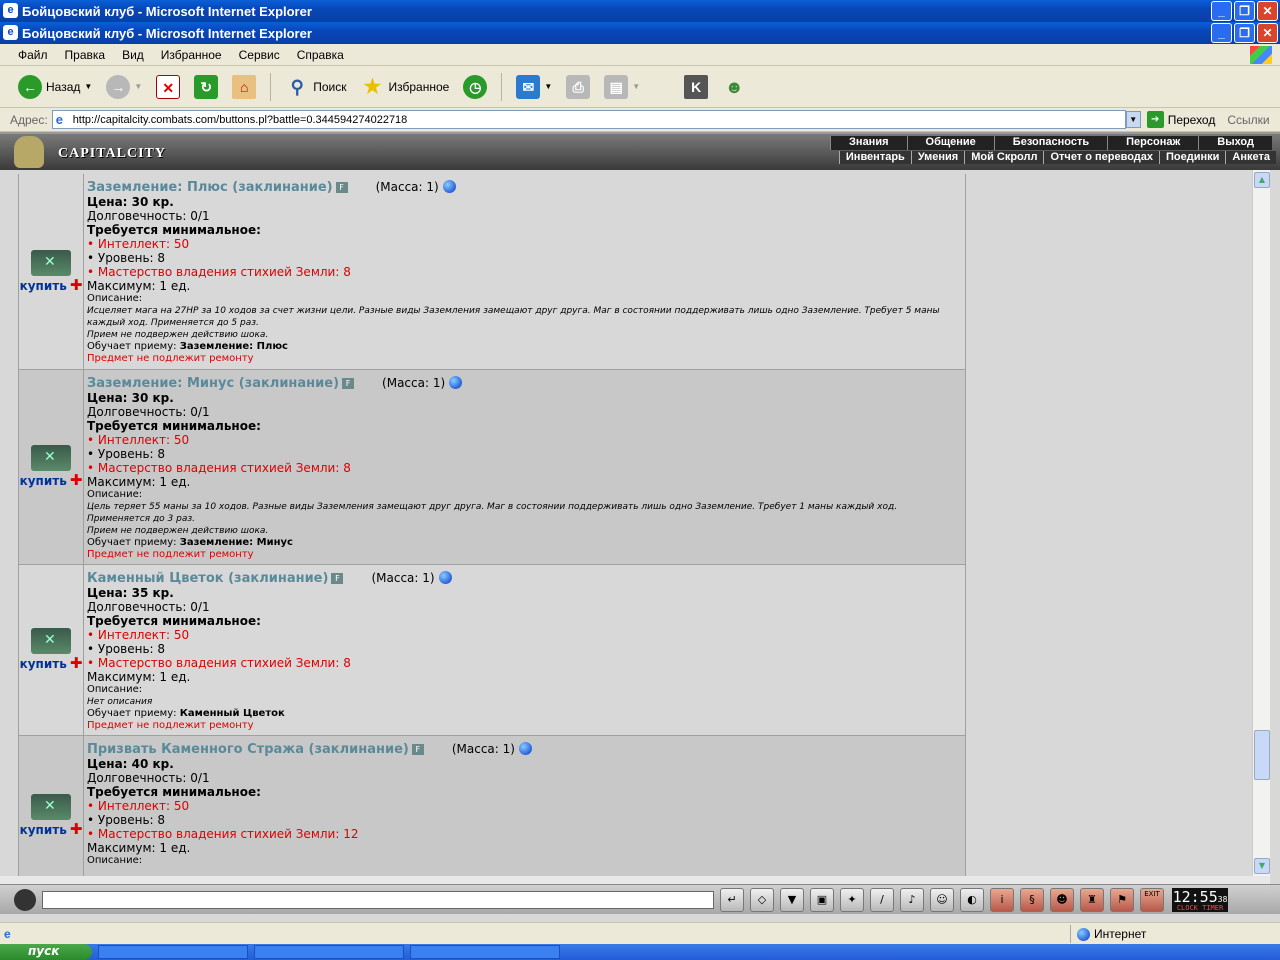  What do you see at coordinates (320, 55) in the screenshot?
I see `menu-help: Справка` at bounding box center [320, 55].